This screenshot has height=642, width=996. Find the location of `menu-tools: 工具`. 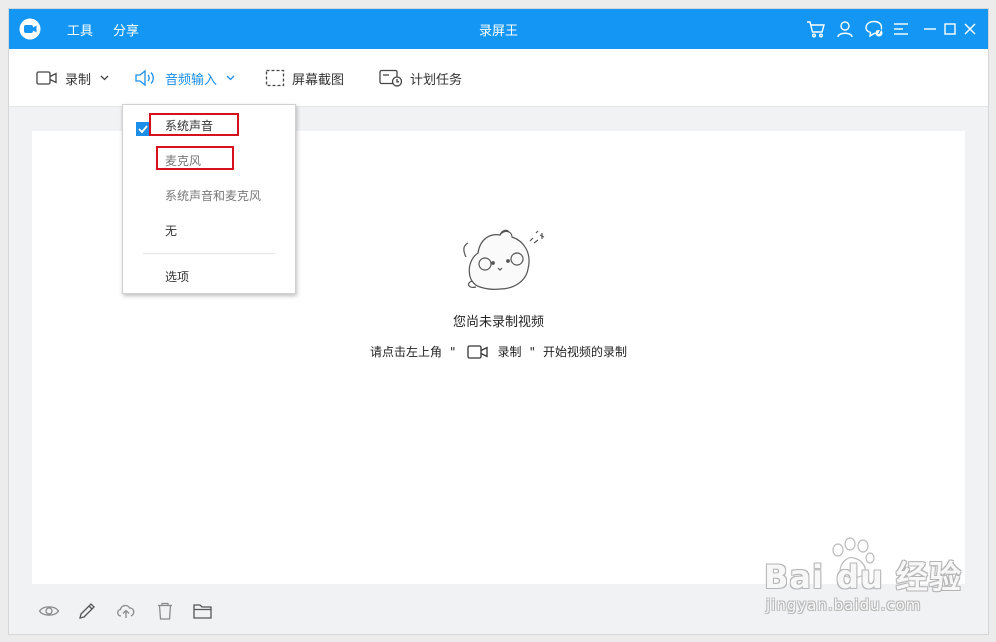

menu-tools: 工具 is located at coordinates (80, 29).